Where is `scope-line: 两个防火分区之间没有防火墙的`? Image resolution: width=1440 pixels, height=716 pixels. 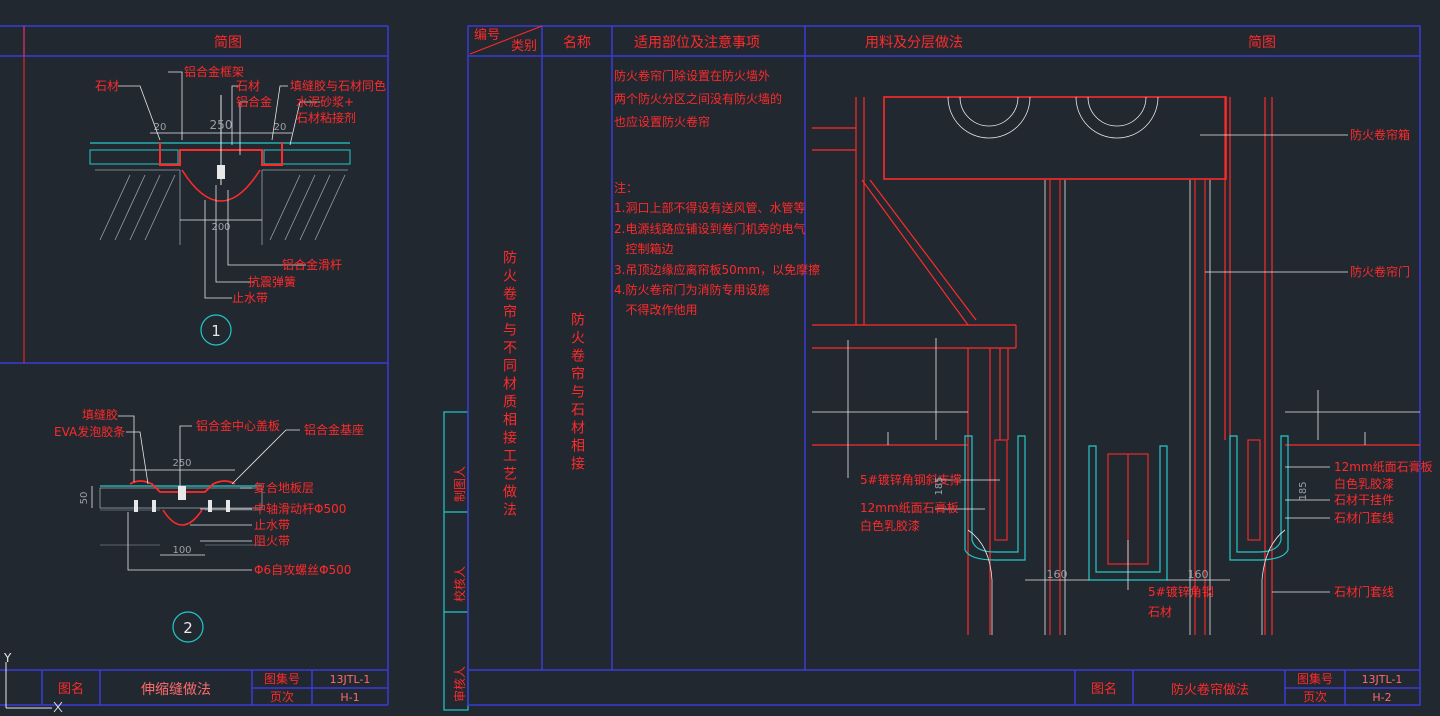 scope-line: 两个防火分区之间没有防火墙的 is located at coordinates (698, 98).